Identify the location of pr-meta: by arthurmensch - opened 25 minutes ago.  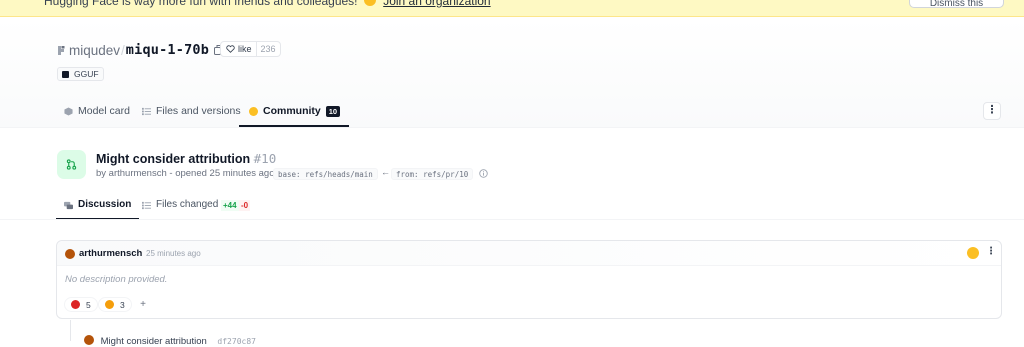
(185, 173).